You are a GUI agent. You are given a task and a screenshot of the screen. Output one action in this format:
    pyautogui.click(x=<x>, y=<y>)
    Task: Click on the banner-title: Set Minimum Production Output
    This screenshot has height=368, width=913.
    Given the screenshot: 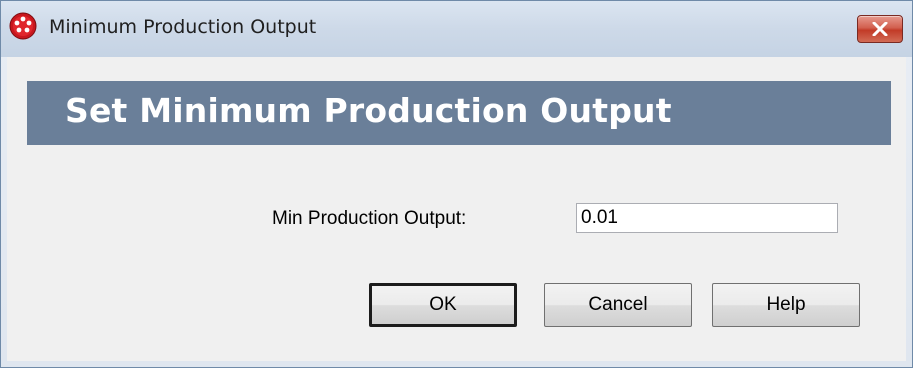 What is the action you would take?
    pyautogui.click(x=368, y=110)
    